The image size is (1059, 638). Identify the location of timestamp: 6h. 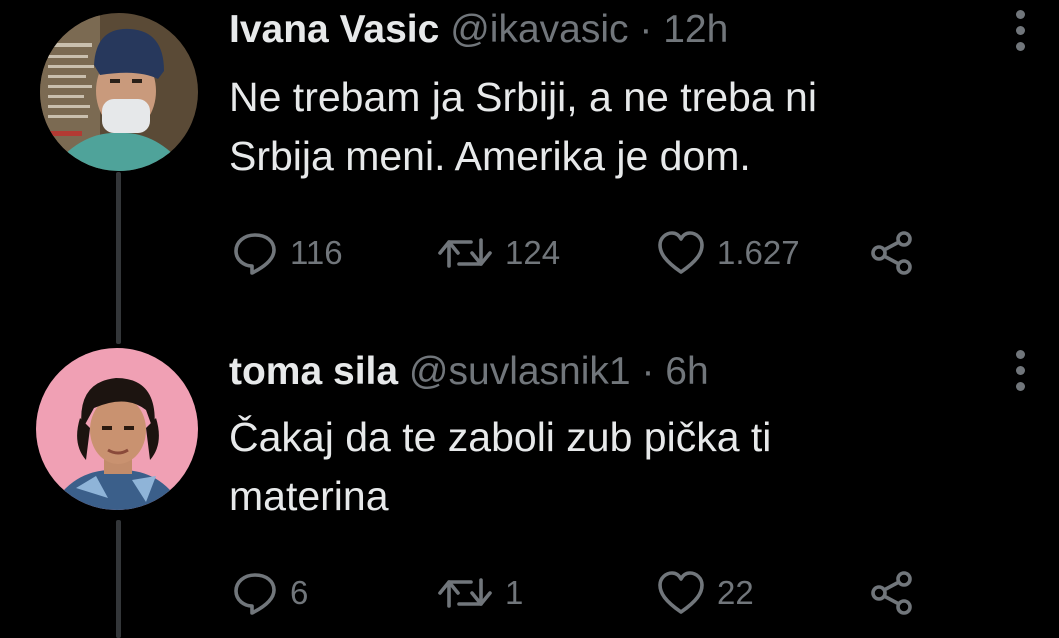
(686, 371).